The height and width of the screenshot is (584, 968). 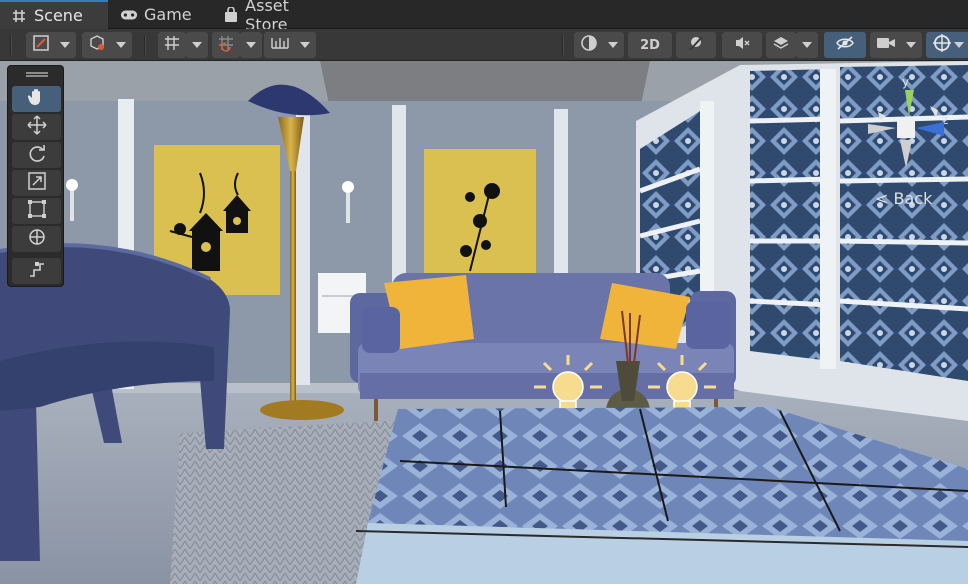 I want to click on increment-snap-button, so click(x=226, y=45).